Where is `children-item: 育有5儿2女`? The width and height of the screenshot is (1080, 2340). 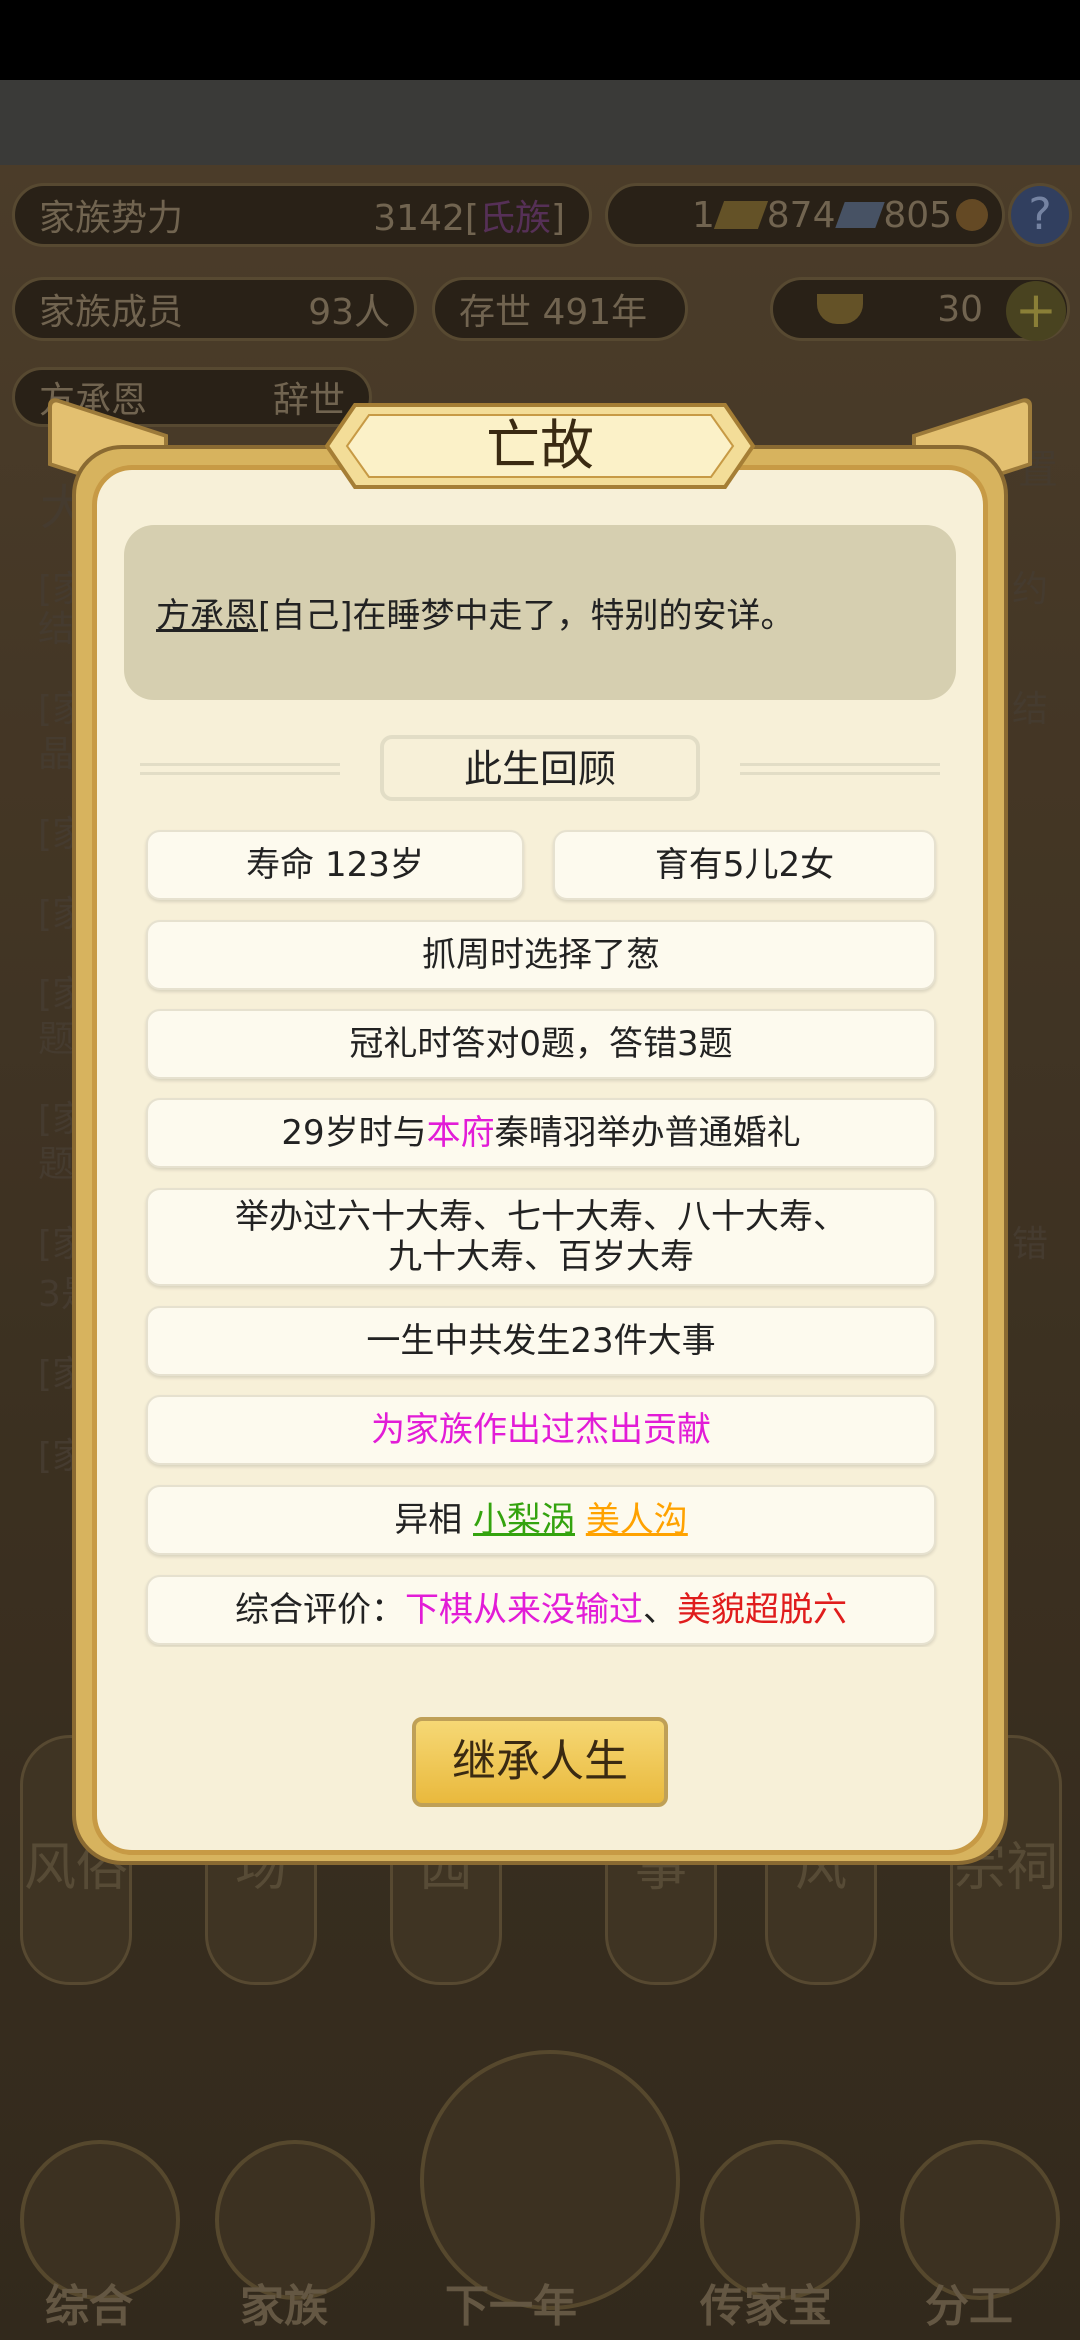 children-item: 育有5儿2女 is located at coordinates (744, 865).